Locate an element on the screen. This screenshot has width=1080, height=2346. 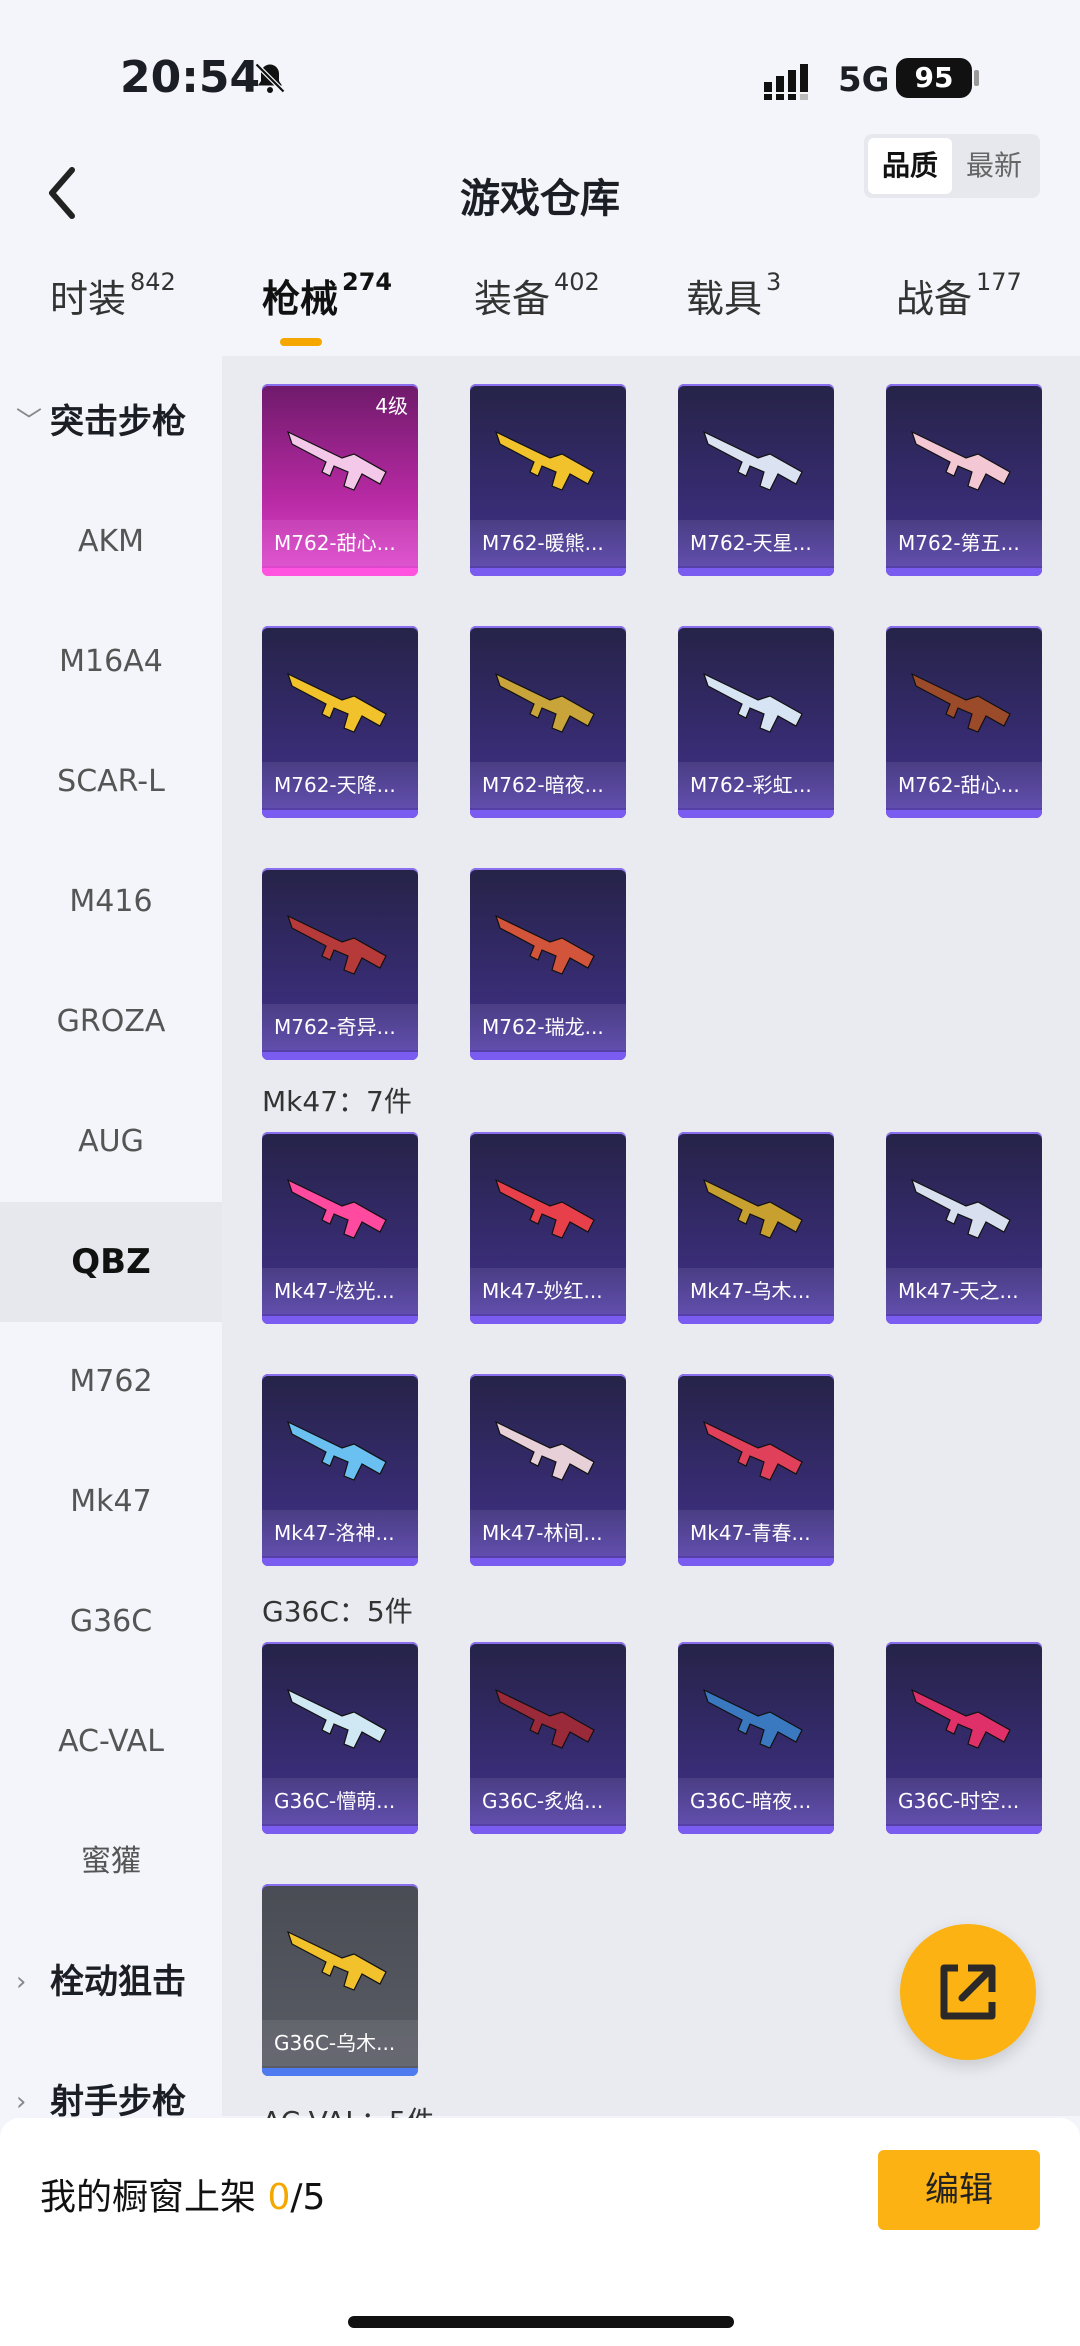
sort-newest-option: 最新 is located at coordinates (994, 166).